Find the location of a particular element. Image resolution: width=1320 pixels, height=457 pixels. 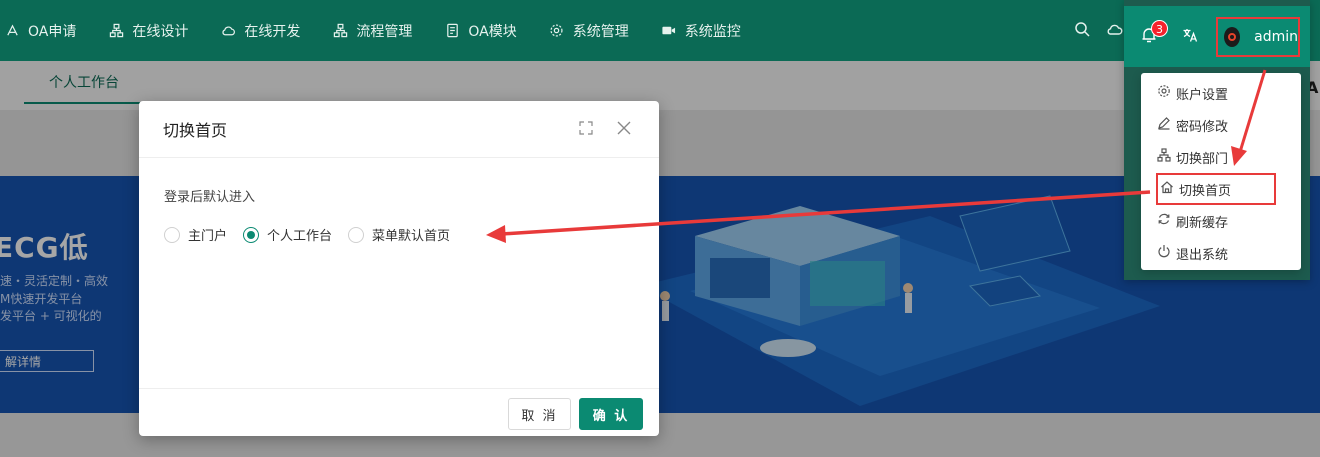

modal-header: 切换首页 is located at coordinates (399, 129).